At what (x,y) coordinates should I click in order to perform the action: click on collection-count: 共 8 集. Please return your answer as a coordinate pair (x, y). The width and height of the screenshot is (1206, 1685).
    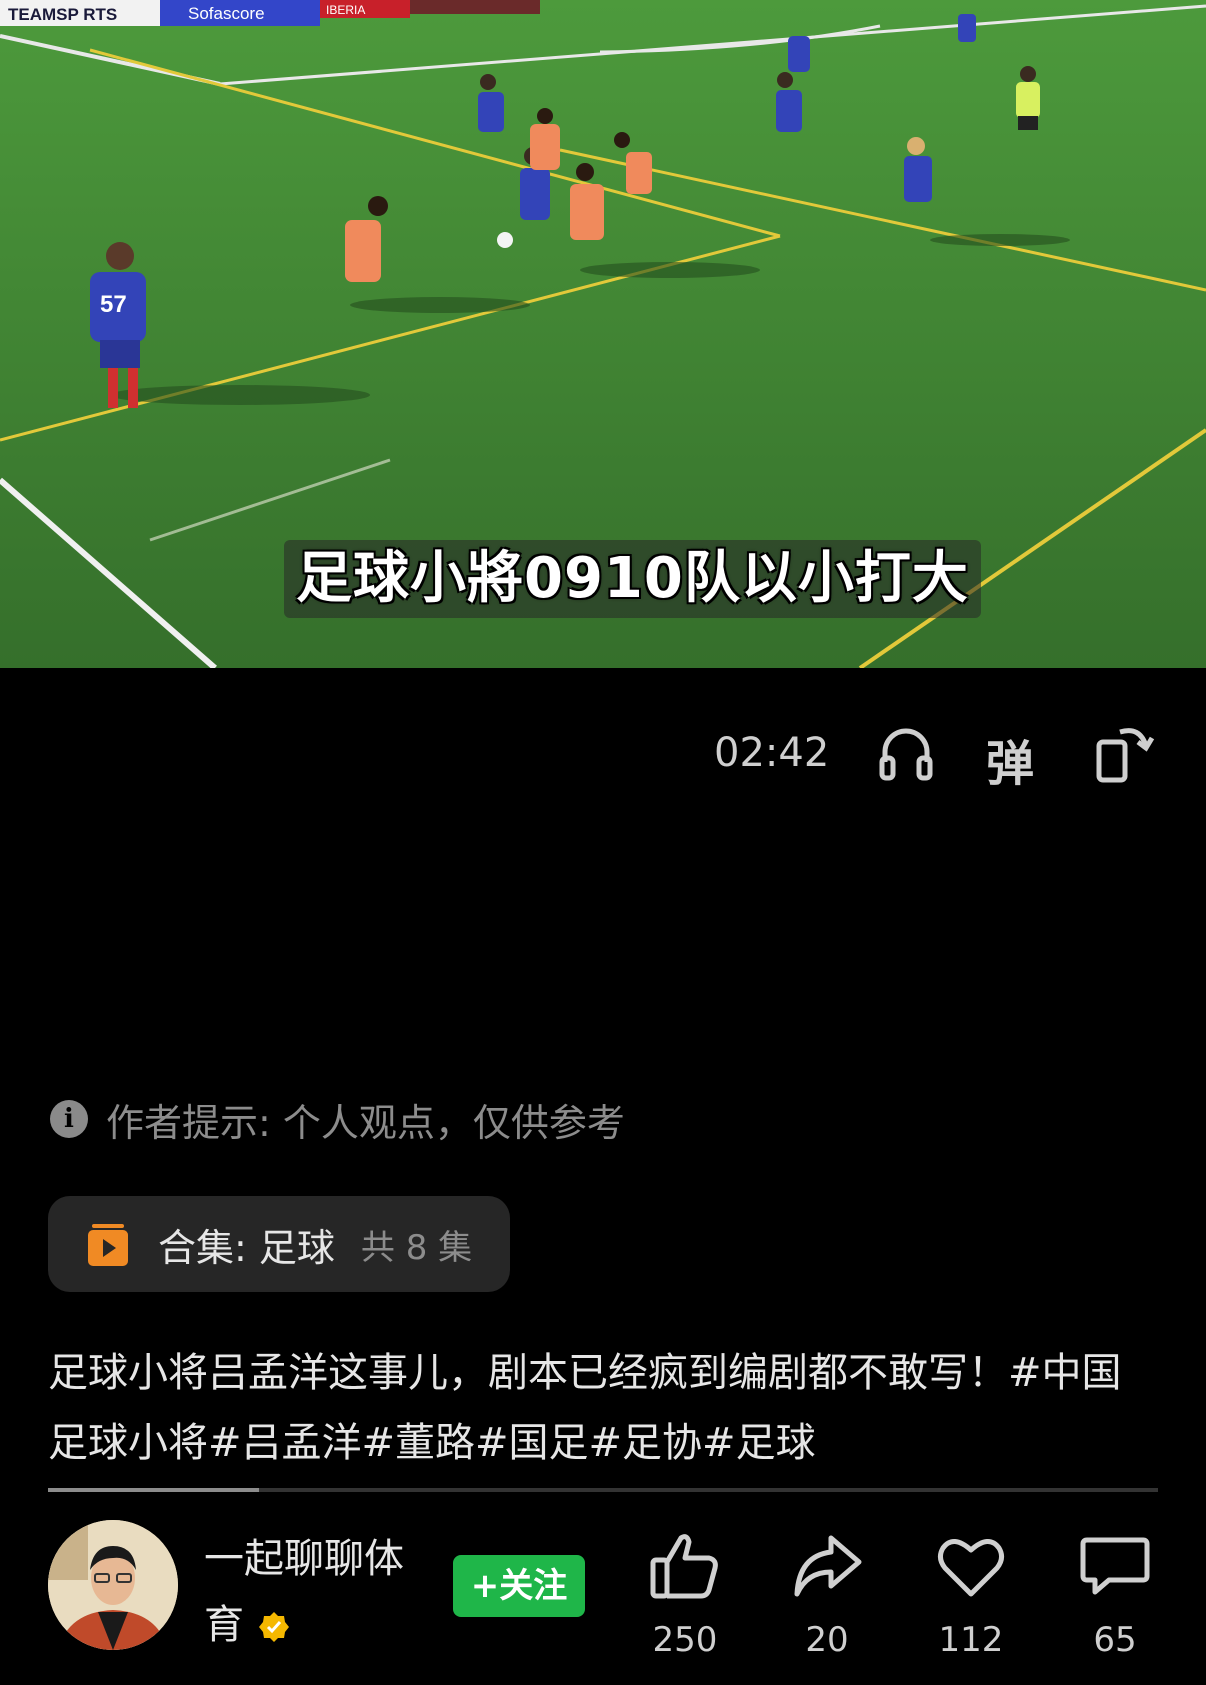
    Looking at the image, I should click on (416, 1247).